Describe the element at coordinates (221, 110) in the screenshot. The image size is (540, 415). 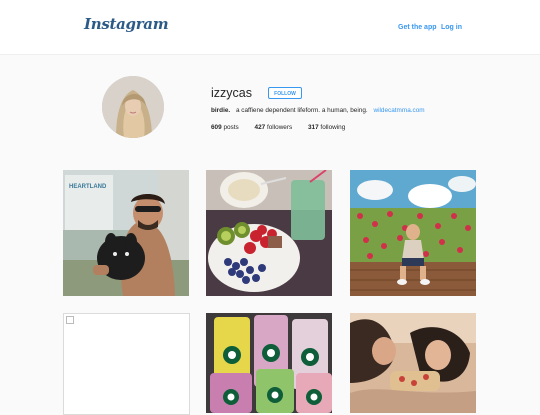
I see `bio-name: birdie.` at that location.